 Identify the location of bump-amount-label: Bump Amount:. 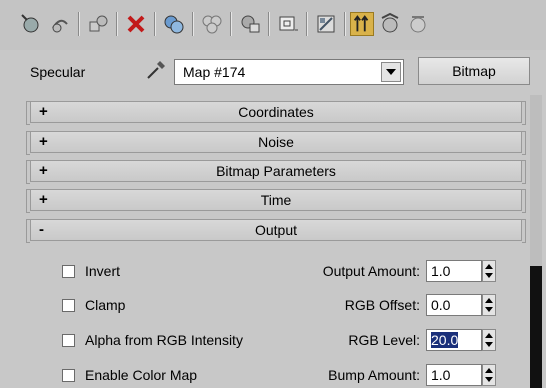
(374, 375).